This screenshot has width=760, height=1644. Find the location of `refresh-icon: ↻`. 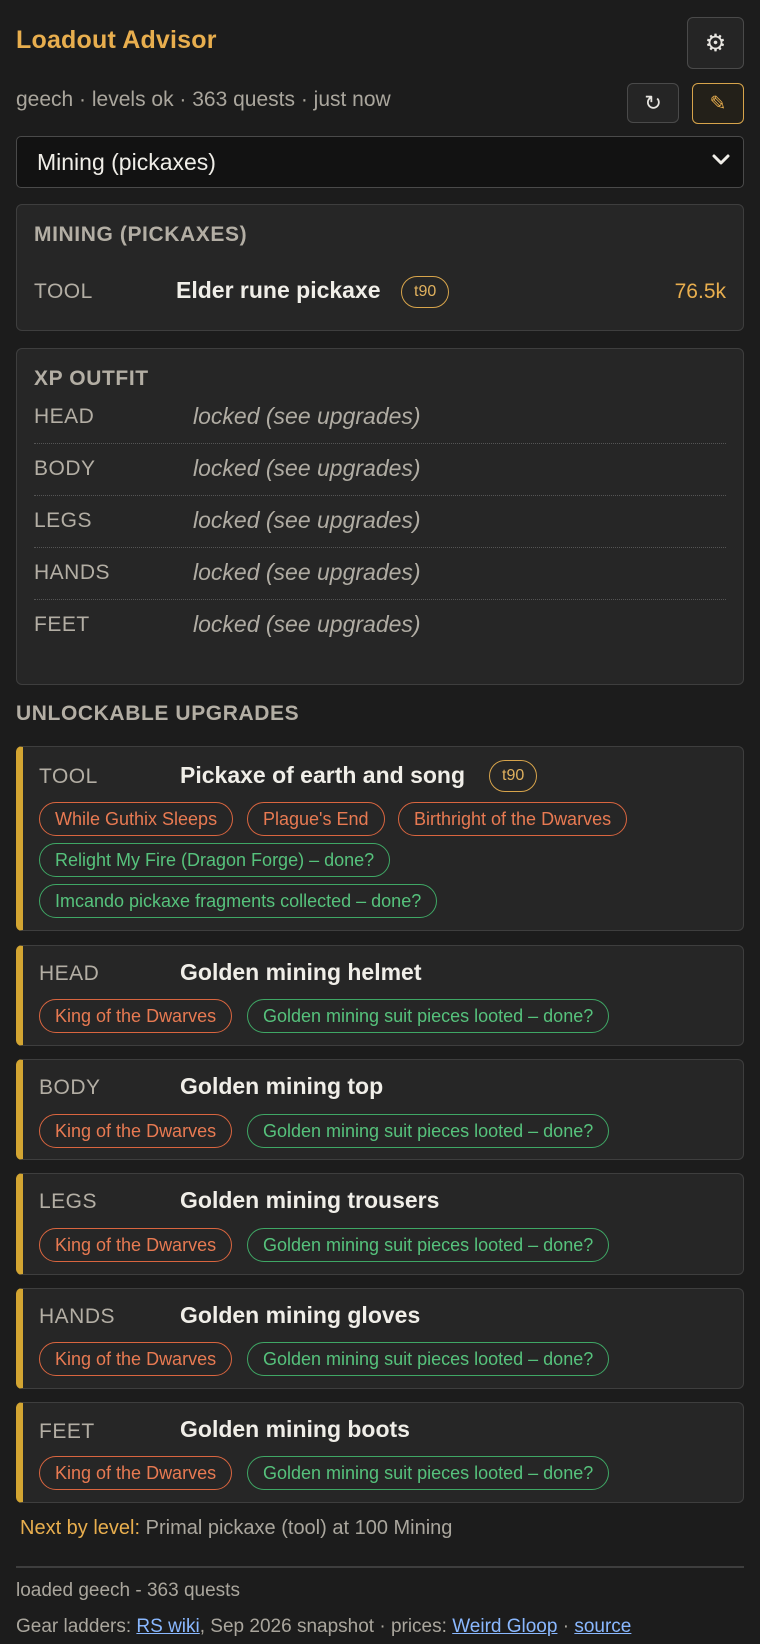

refresh-icon: ↻ is located at coordinates (653, 103).